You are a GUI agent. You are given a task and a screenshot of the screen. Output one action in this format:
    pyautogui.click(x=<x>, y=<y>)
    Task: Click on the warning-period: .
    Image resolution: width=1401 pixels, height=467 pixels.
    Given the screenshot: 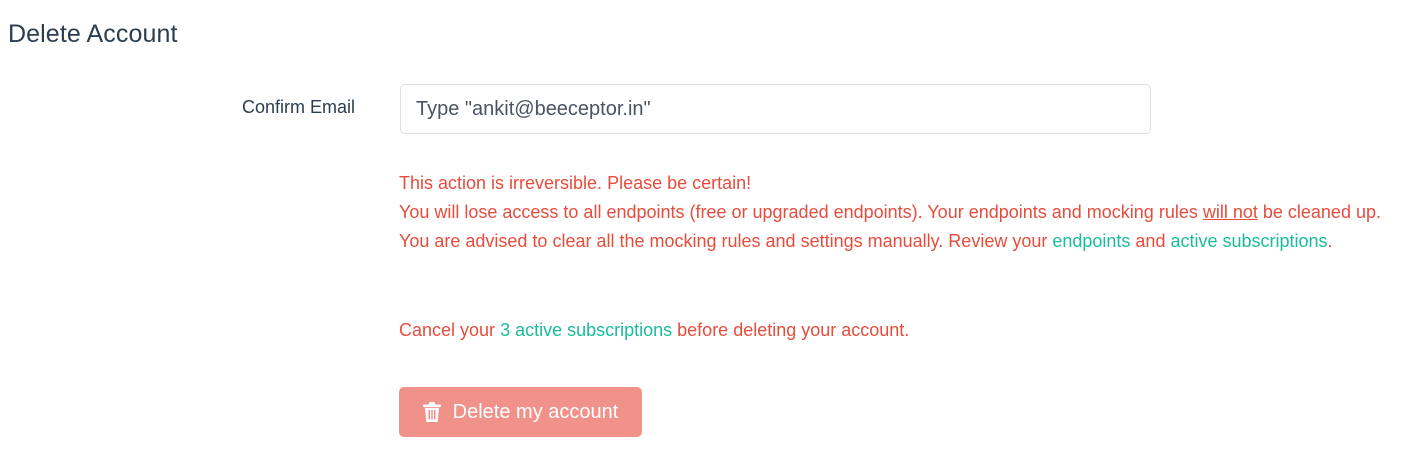 What is the action you would take?
    pyautogui.click(x=1330, y=241)
    